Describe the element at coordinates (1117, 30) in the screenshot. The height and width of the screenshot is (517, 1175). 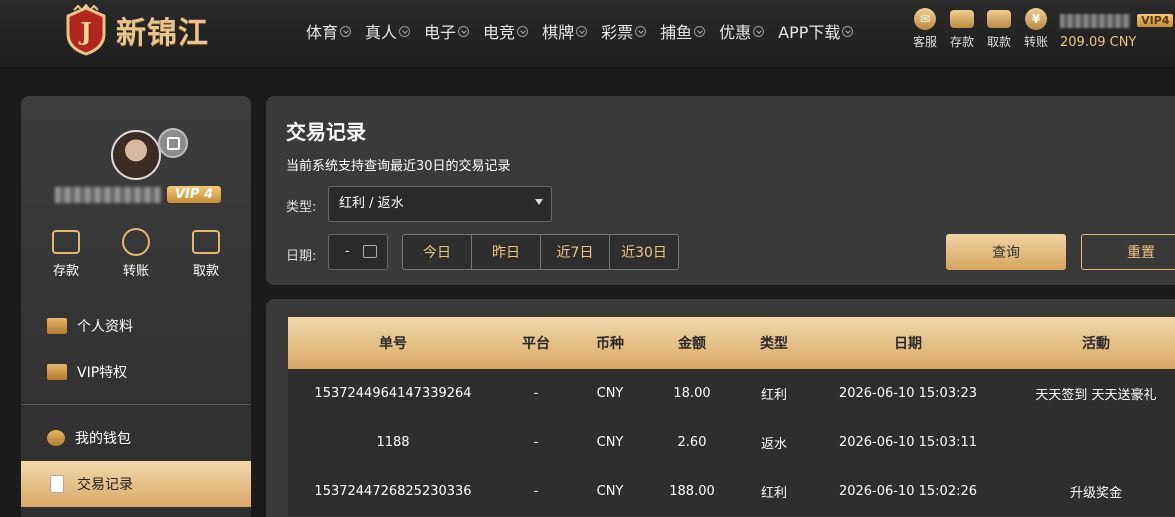
I see `header-user: VIP4 209.09 CNY` at that location.